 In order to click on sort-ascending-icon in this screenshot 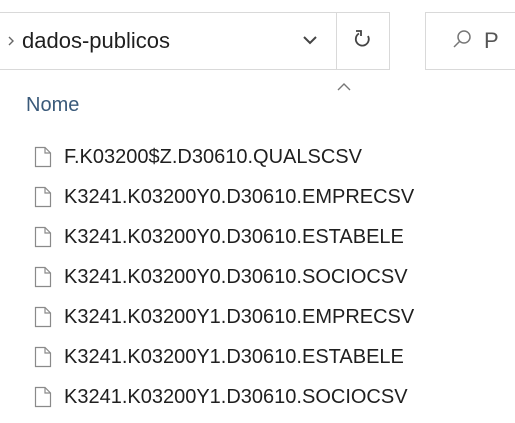, I will do `click(344, 87)`.